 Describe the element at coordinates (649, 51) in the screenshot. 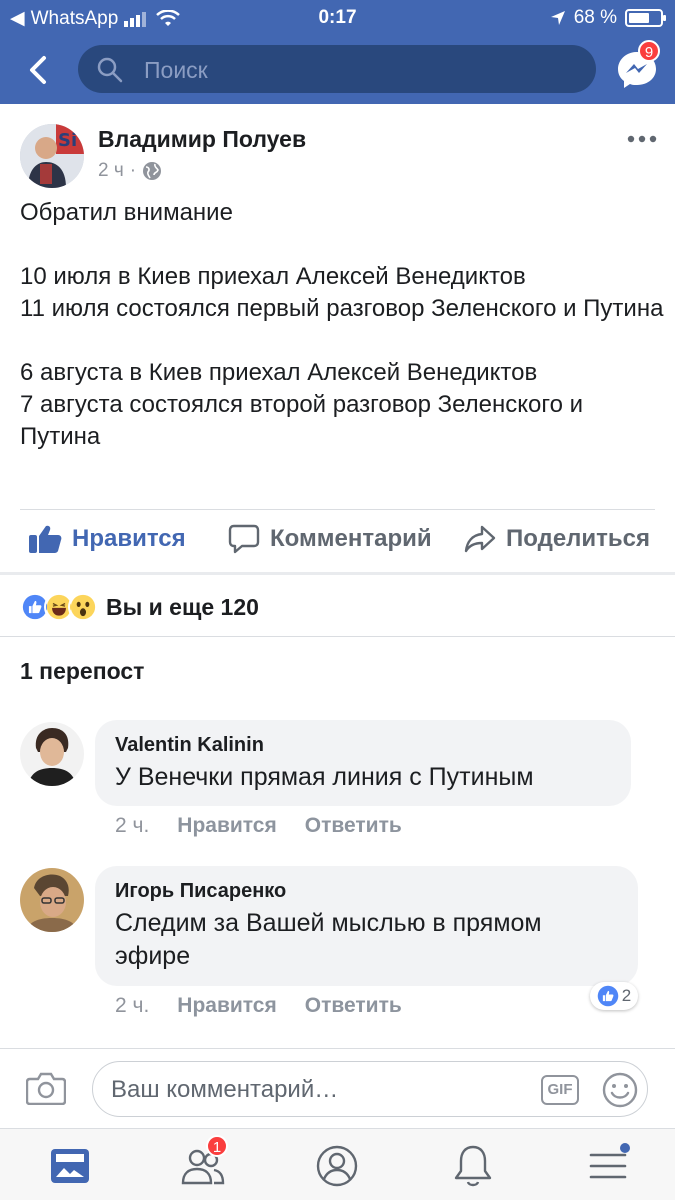

I see `messenger-badge: 9` at that location.